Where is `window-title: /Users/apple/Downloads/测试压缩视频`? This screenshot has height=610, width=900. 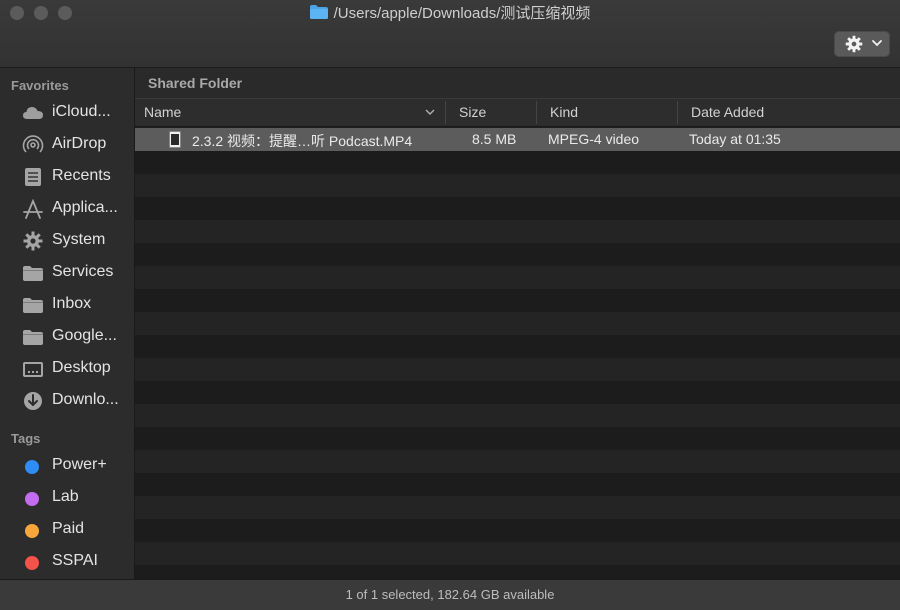
window-title: /Users/apple/Downloads/测试压缩视频 is located at coordinates (450, 14).